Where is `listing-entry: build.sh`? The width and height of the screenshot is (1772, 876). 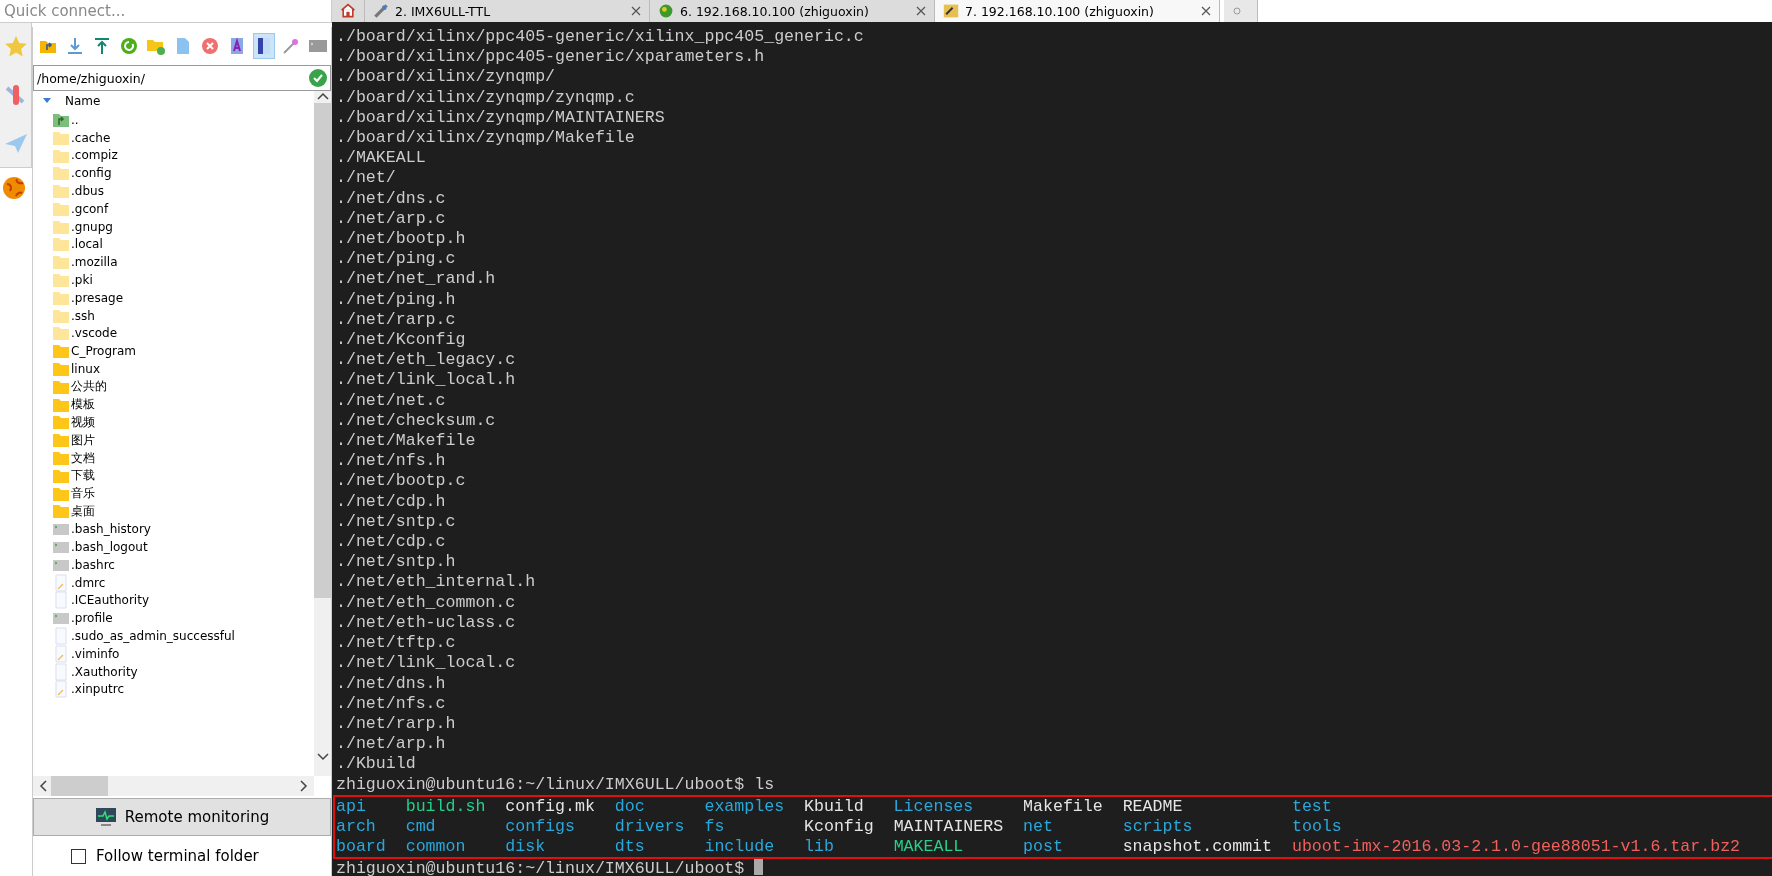 listing-entry: build.sh is located at coordinates (445, 806).